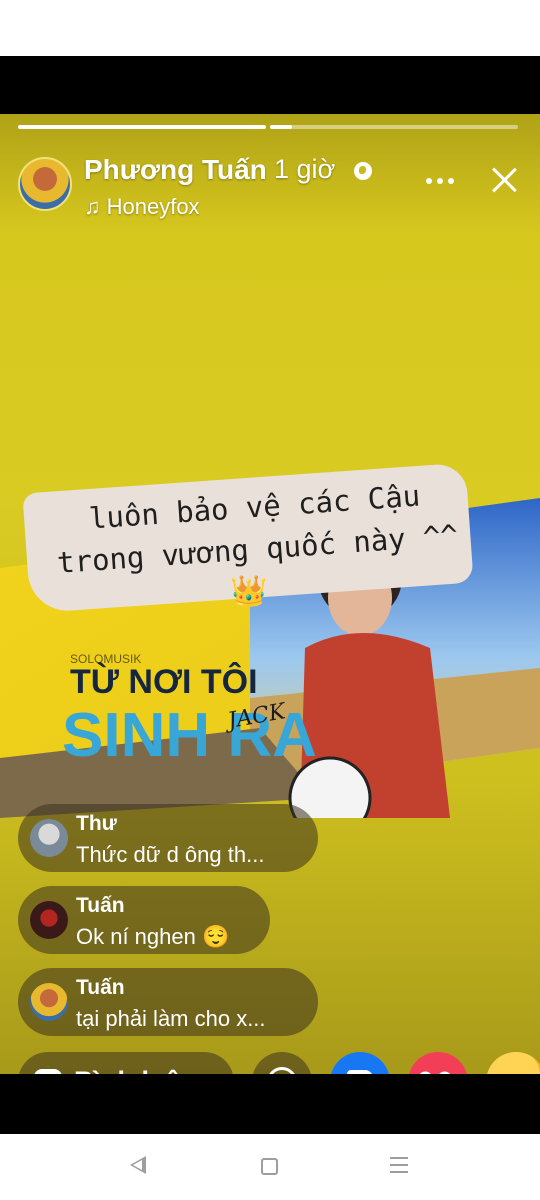 This screenshot has width=540, height=1200. What do you see at coordinates (96, 823) in the screenshot?
I see `commenter-name: Thư` at bounding box center [96, 823].